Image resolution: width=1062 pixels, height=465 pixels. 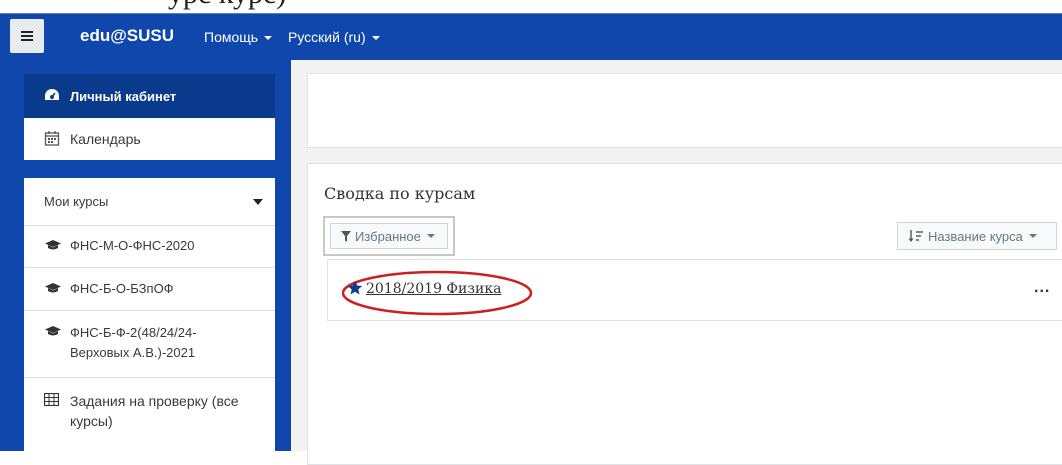 What do you see at coordinates (105, 139) in the screenshot?
I see `calendar-label: Календарь` at bounding box center [105, 139].